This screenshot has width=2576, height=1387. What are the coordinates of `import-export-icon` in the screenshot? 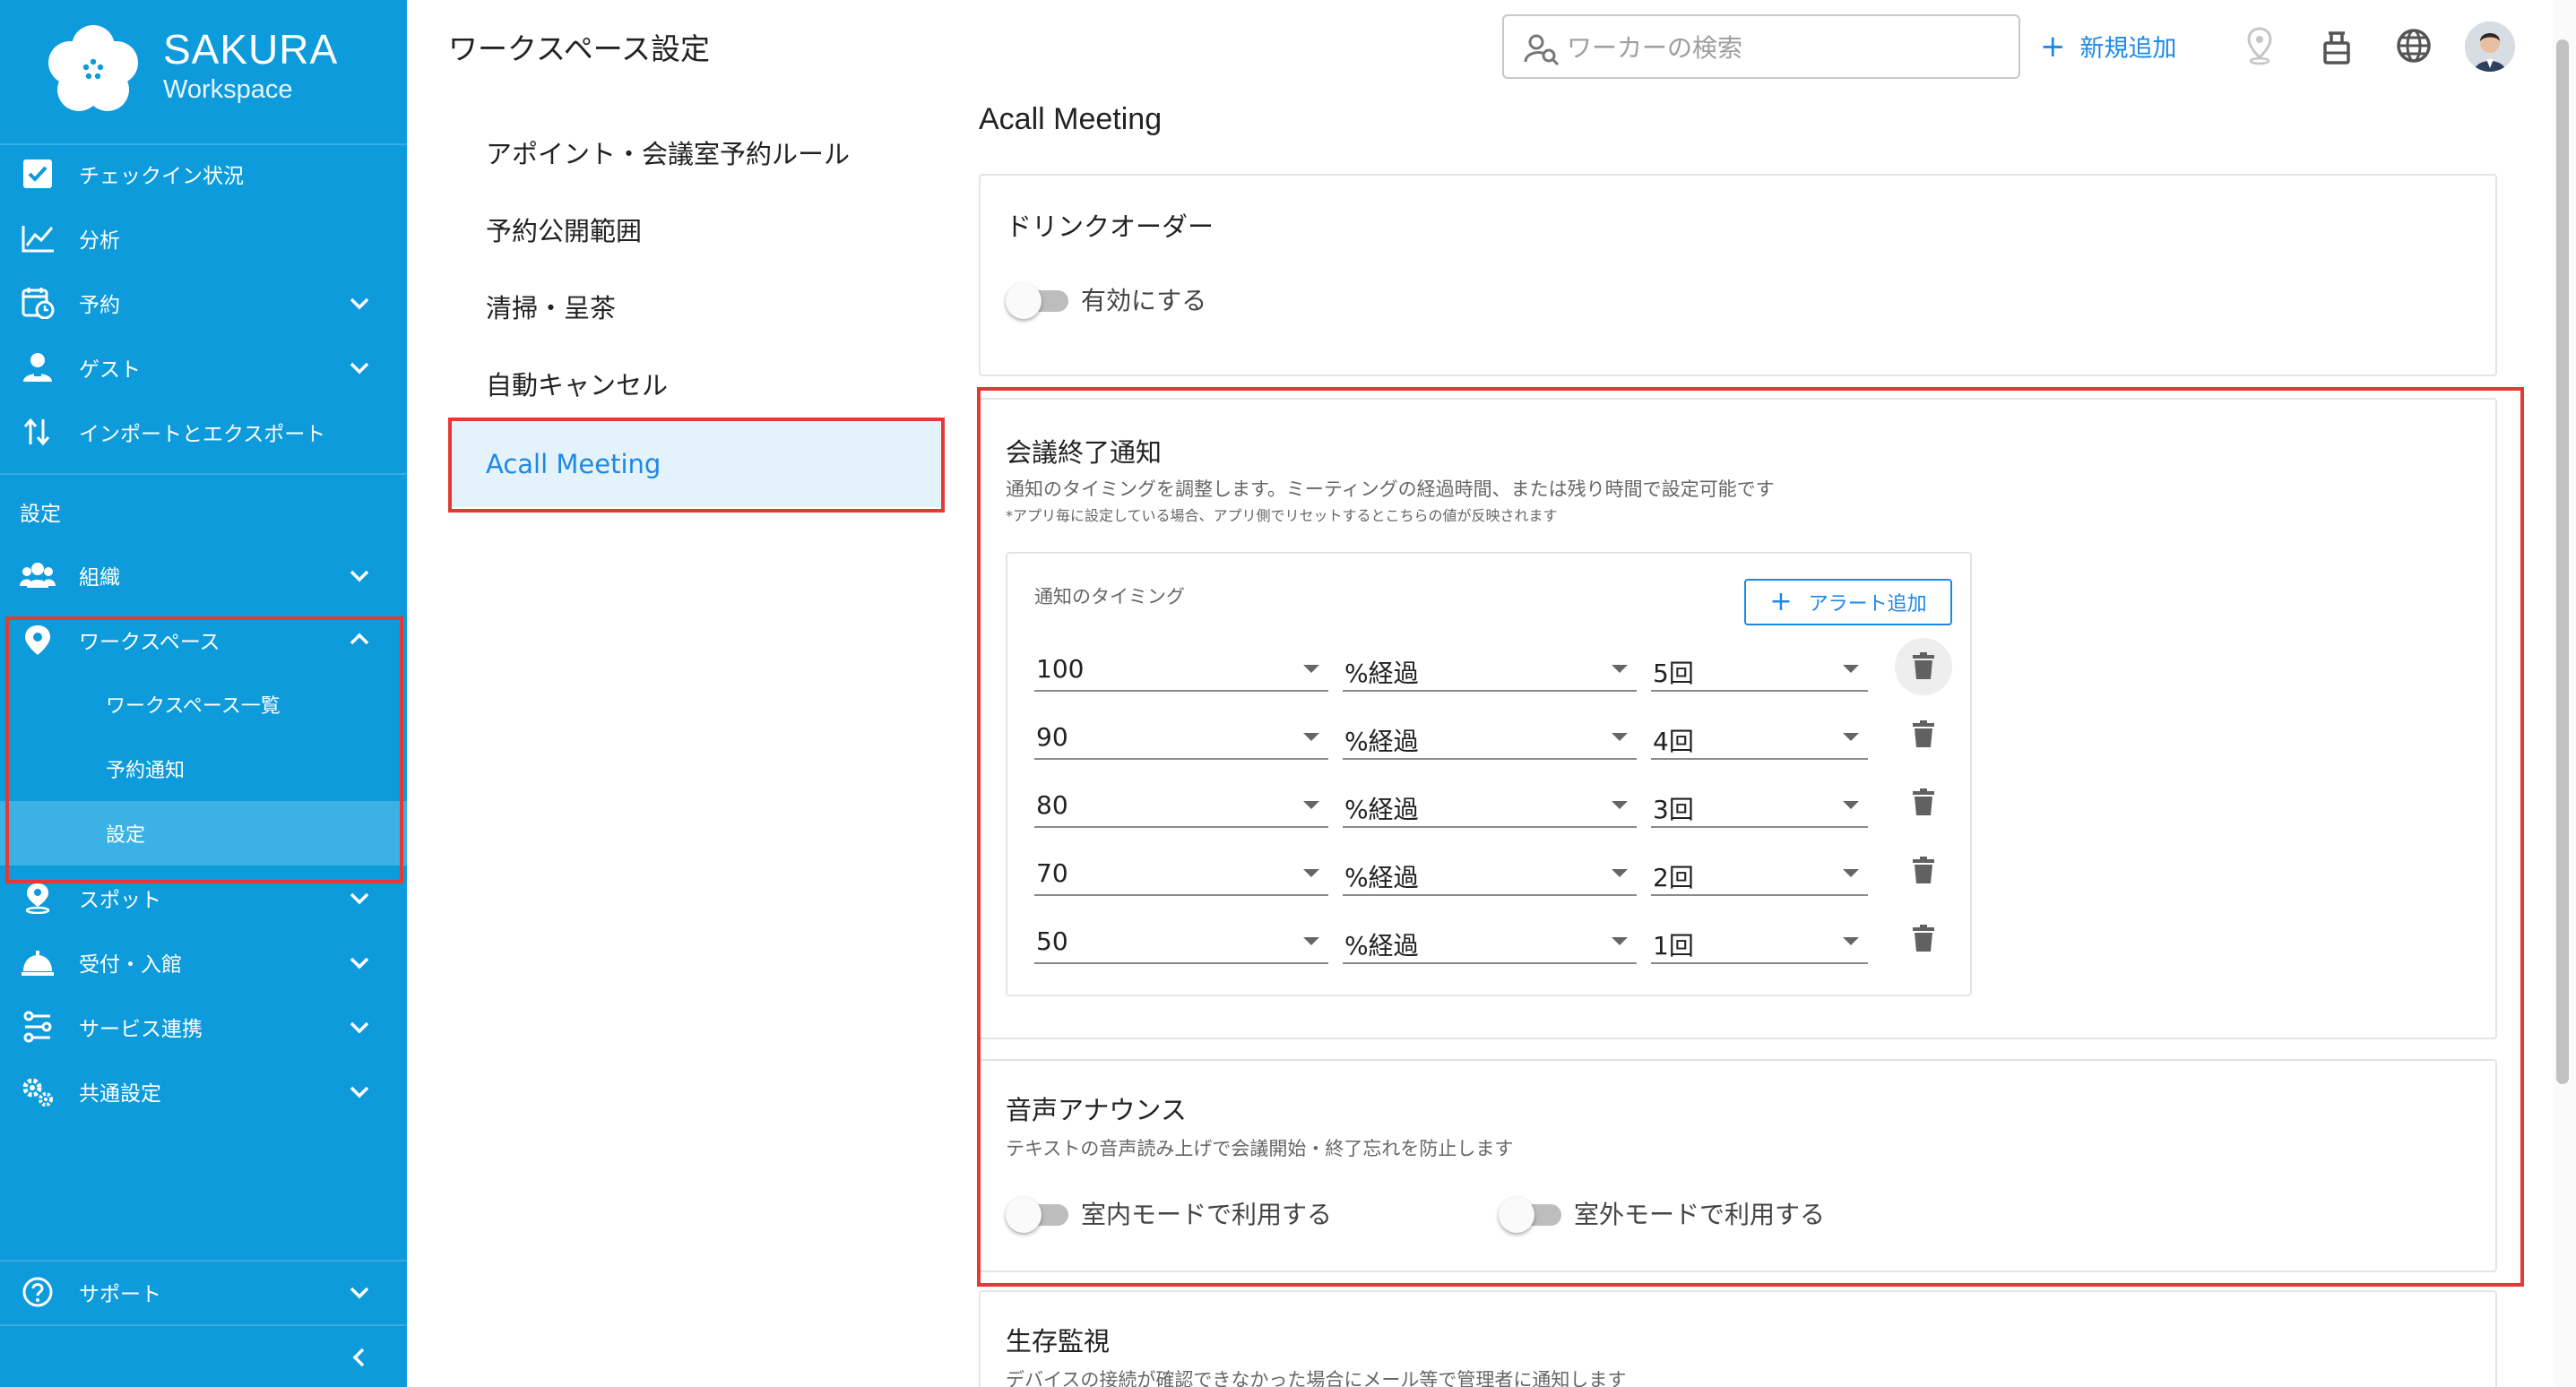 It's located at (36, 432).